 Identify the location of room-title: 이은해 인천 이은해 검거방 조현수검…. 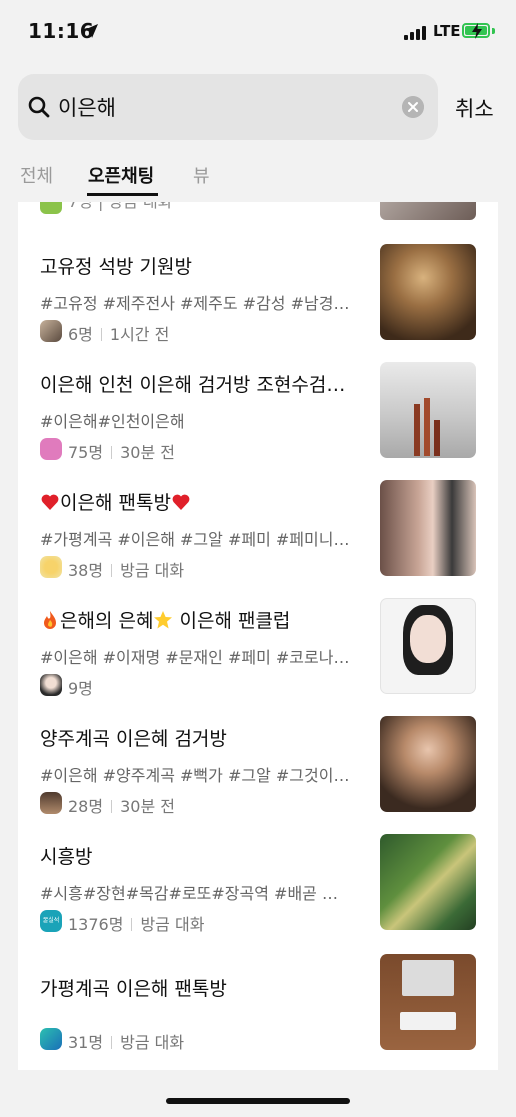
(193, 385).